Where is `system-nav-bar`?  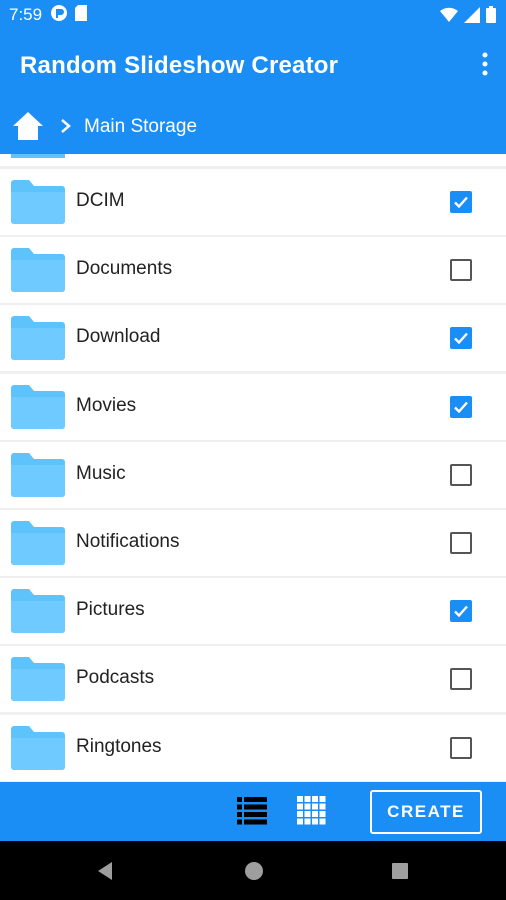 system-nav-bar is located at coordinates (253, 870).